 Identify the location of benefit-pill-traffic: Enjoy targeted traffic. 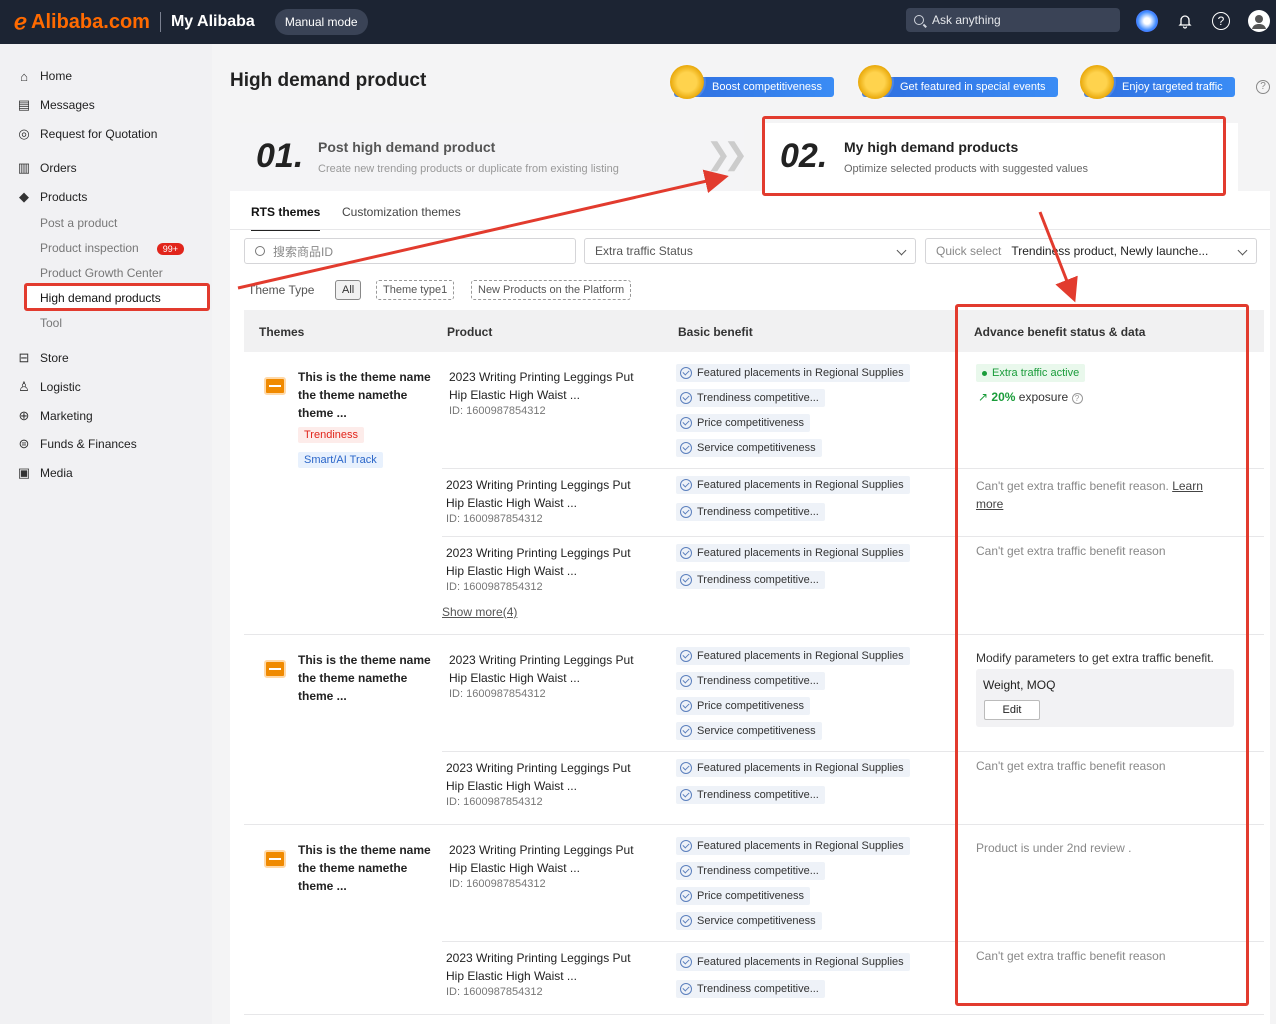
(1157, 82).